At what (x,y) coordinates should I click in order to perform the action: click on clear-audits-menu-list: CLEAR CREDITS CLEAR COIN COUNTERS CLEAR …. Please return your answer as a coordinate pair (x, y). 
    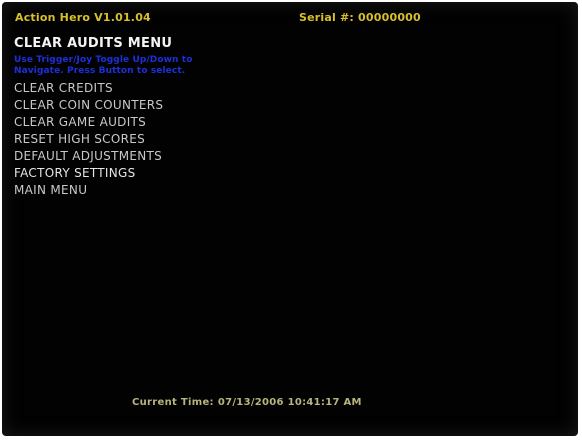
    Looking at the image, I should click on (88, 139).